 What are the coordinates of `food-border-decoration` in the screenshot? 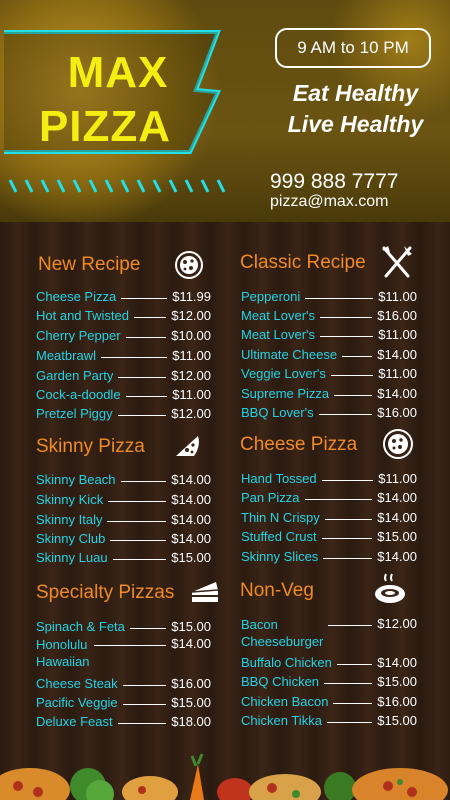 It's located at (225, 771).